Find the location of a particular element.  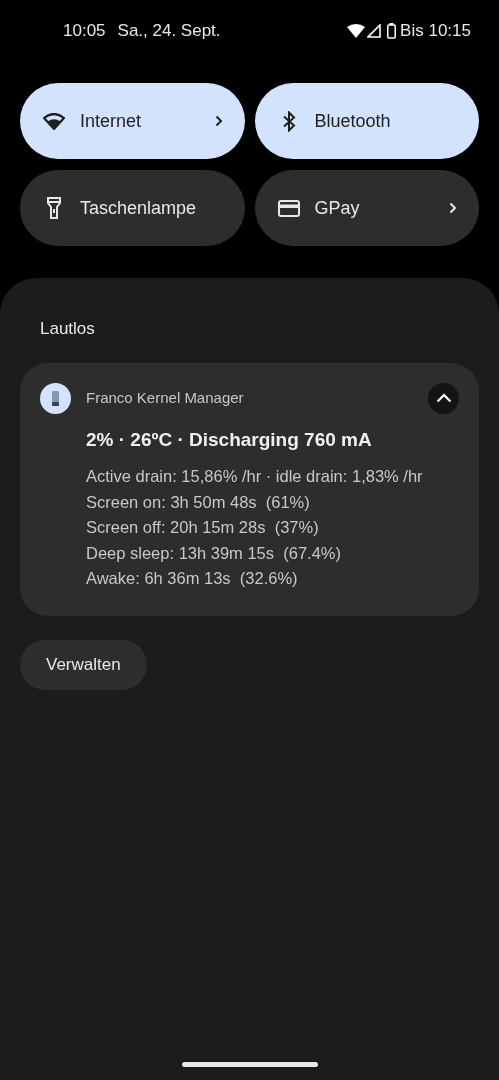

collapse-button is located at coordinates (443, 398).